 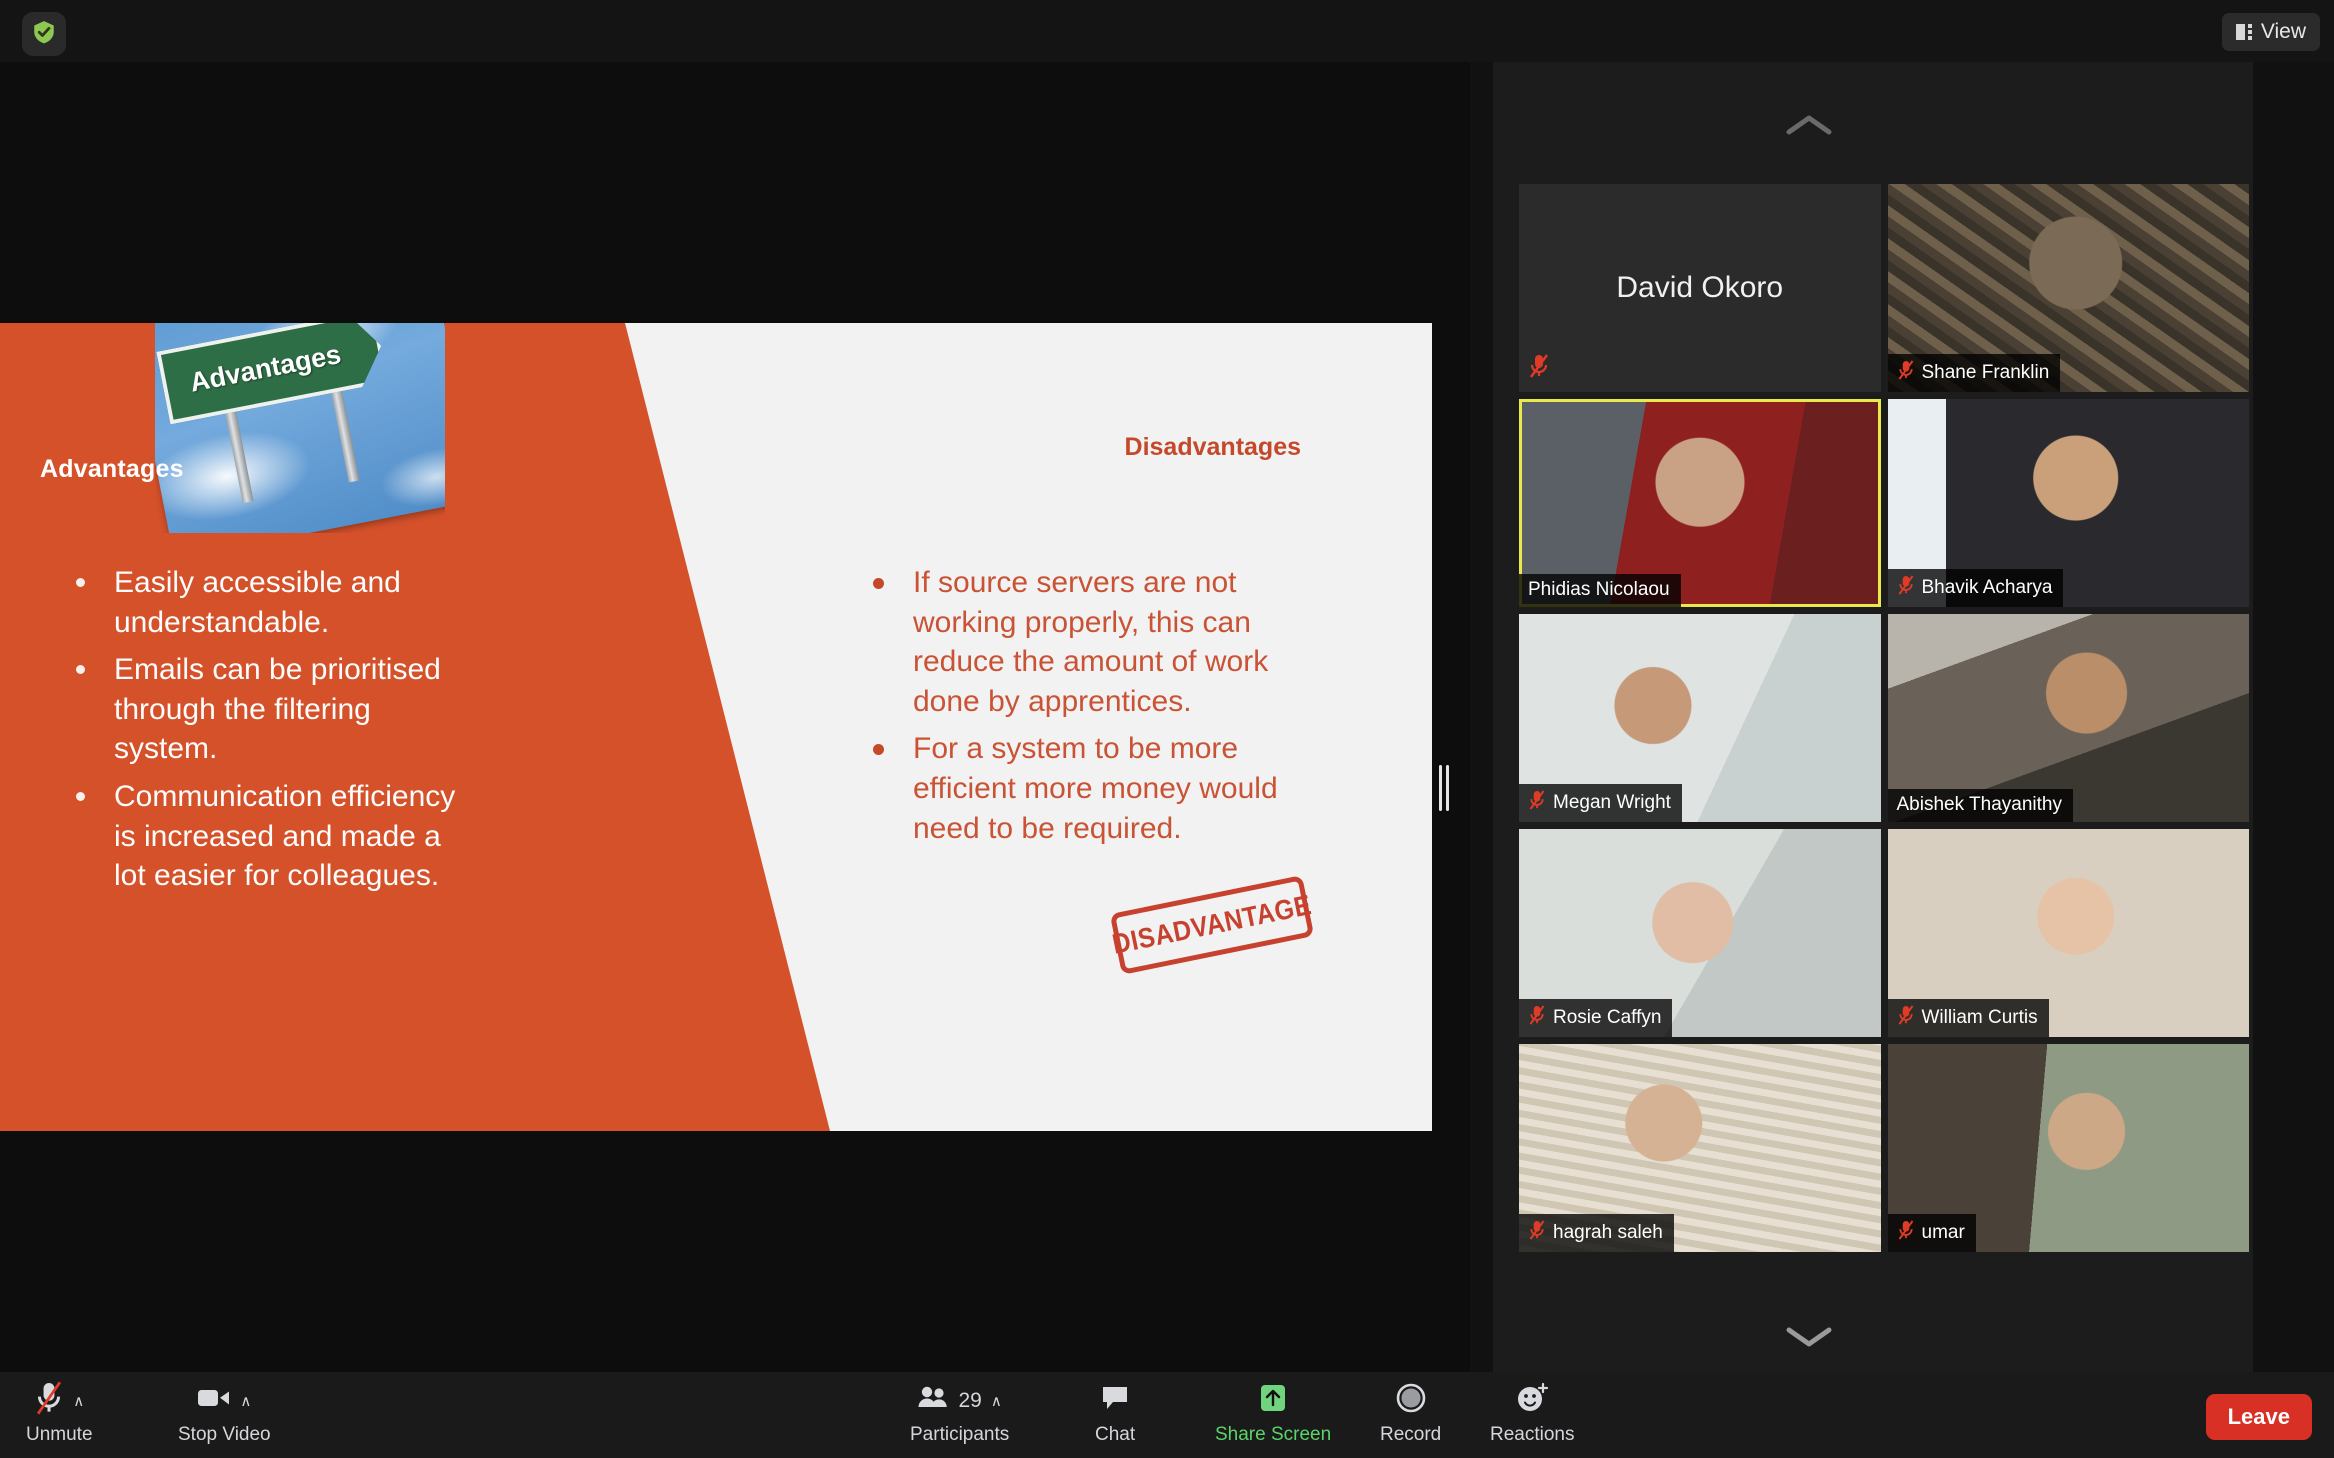 I want to click on gallery-scroll-down-button, so click(x=1809, y=1337).